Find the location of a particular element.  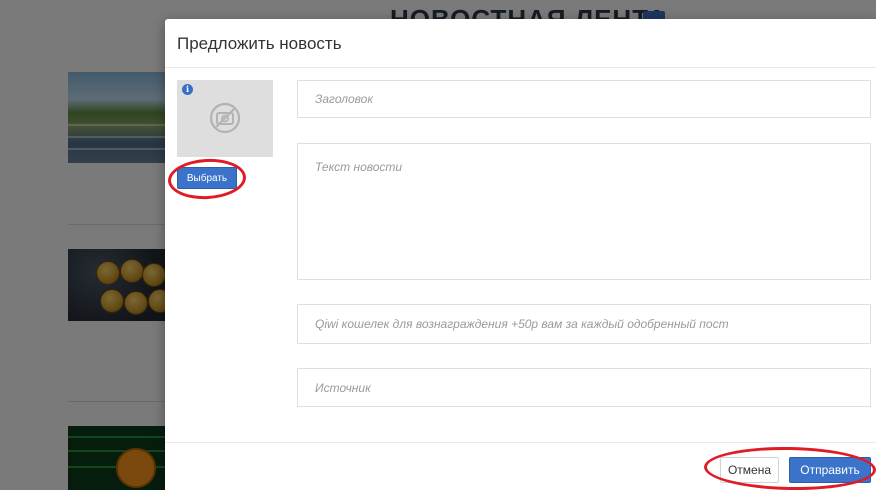

send-button: Отправить is located at coordinates (830, 470).